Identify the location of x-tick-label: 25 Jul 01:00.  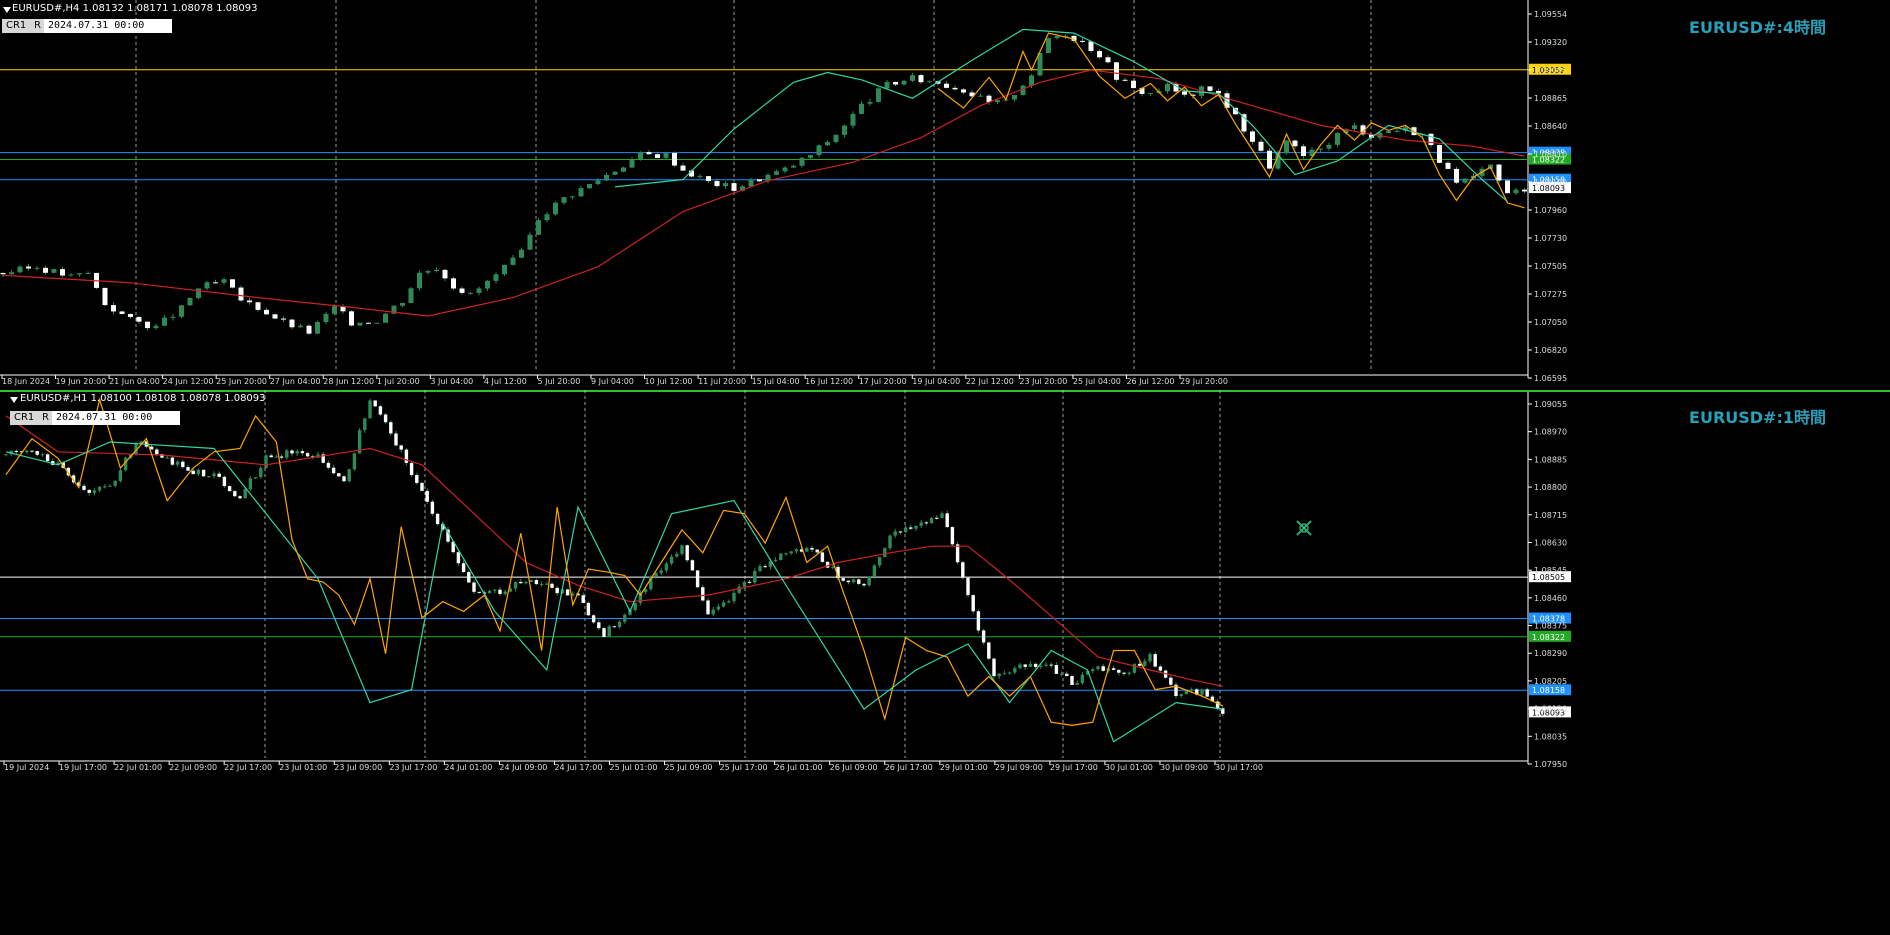
(634, 767).